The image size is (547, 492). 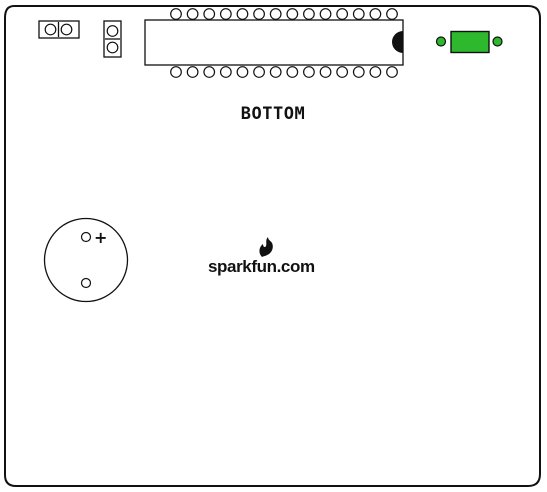 What do you see at coordinates (284, 72) in the screenshot?
I see `ic-bottom-pin-row` at bounding box center [284, 72].